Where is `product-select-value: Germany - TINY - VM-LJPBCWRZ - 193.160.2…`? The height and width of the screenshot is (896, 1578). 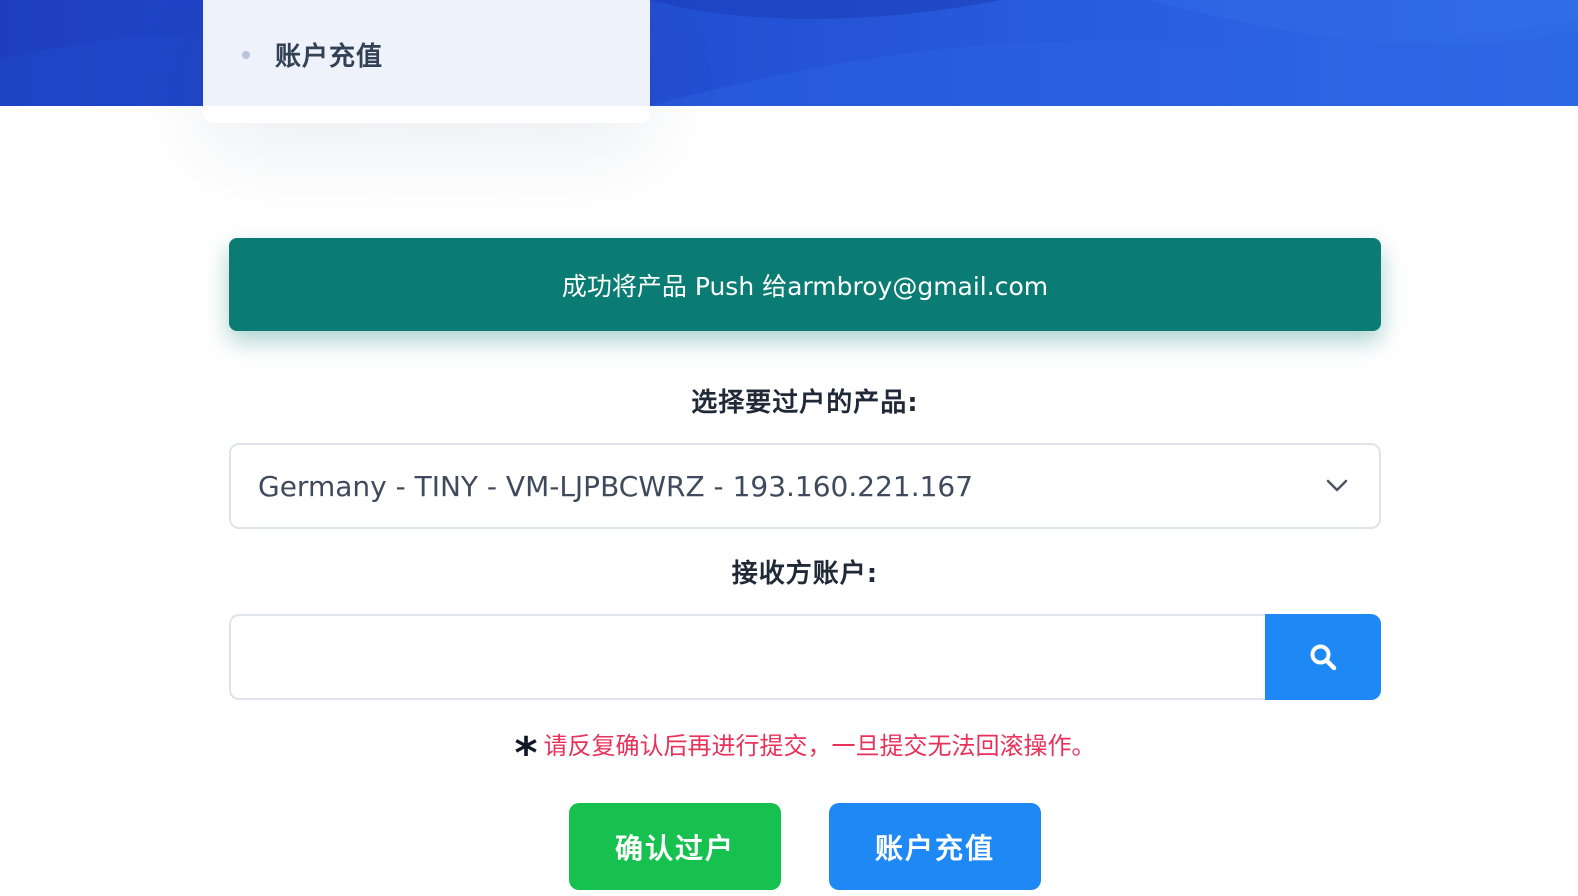
product-select-value: Germany - TINY - VM-LJPBCWRZ - 193.160.2… is located at coordinates (616, 486).